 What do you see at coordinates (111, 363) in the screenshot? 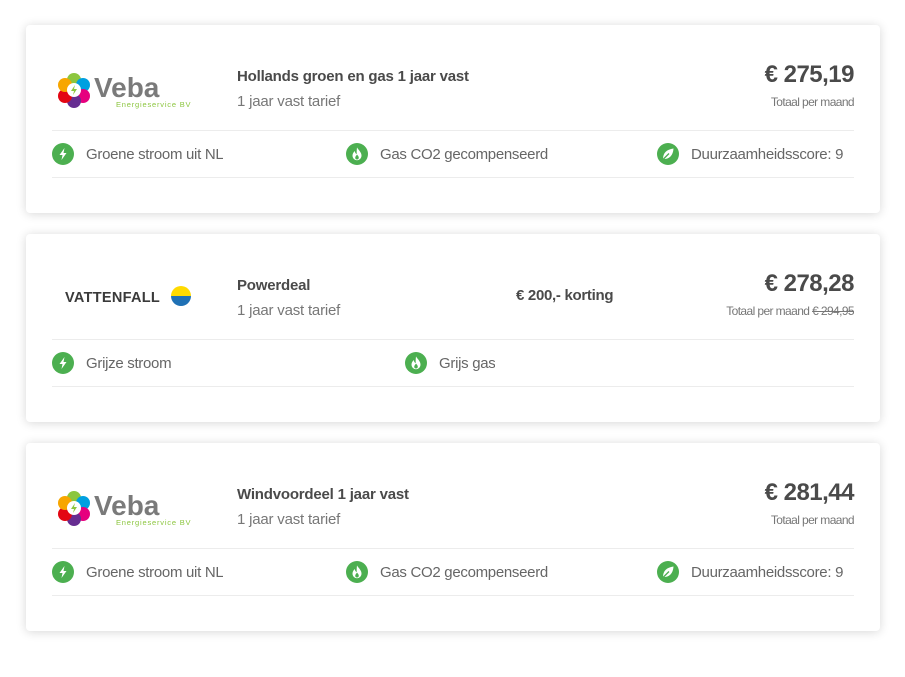
I see `feature-item: Grijze stroom` at bounding box center [111, 363].